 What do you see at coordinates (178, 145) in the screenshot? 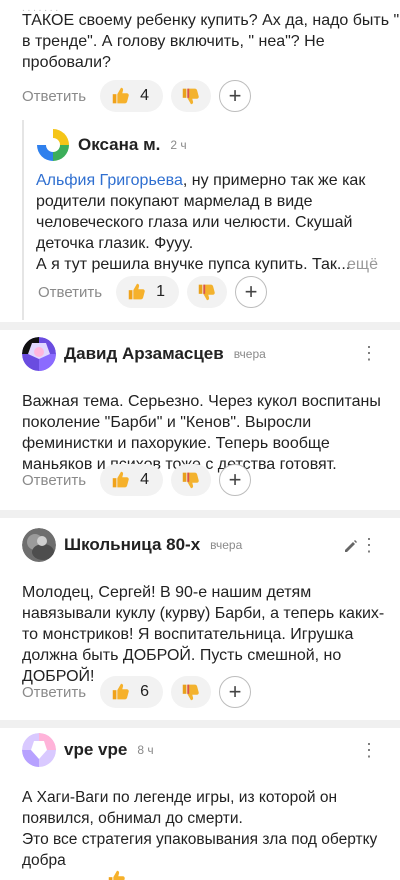
I see `timestamp: 2 ч` at bounding box center [178, 145].